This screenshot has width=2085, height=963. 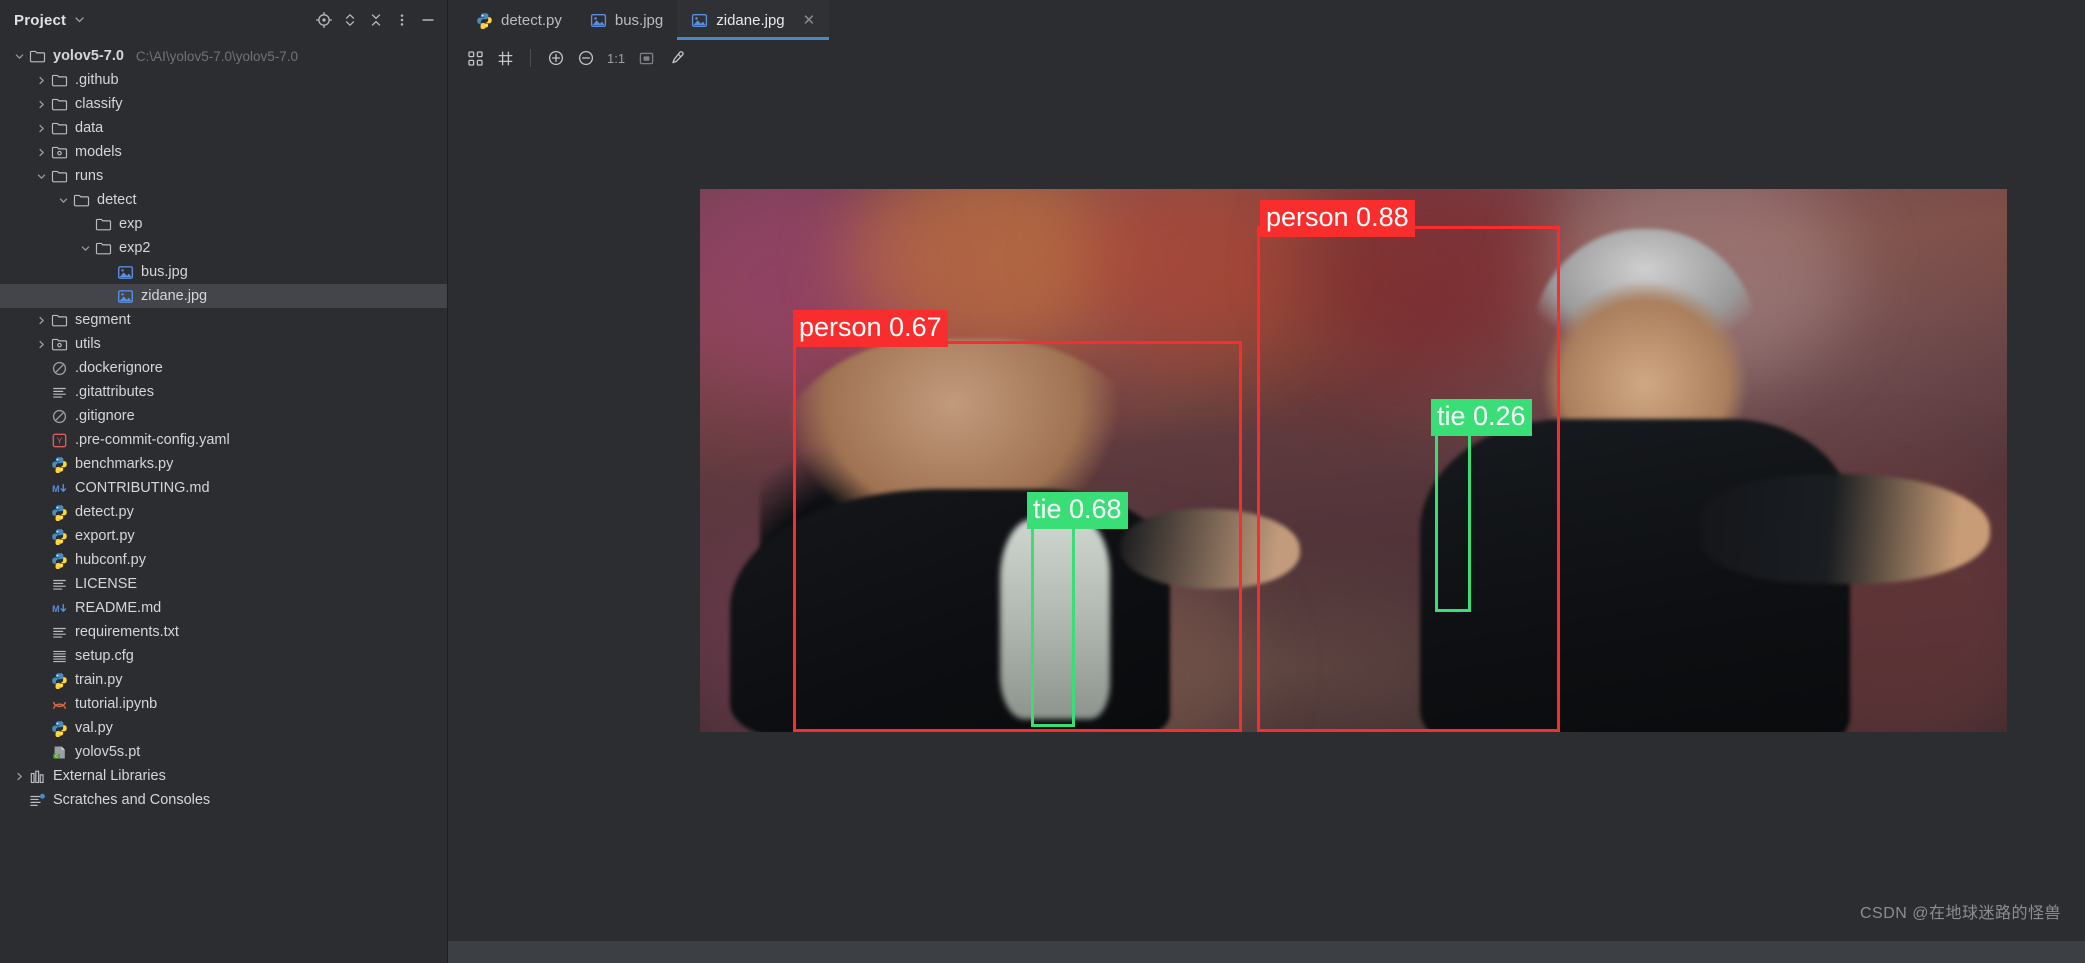 What do you see at coordinates (376, 20) in the screenshot?
I see `collapse-all-icon` at bounding box center [376, 20].